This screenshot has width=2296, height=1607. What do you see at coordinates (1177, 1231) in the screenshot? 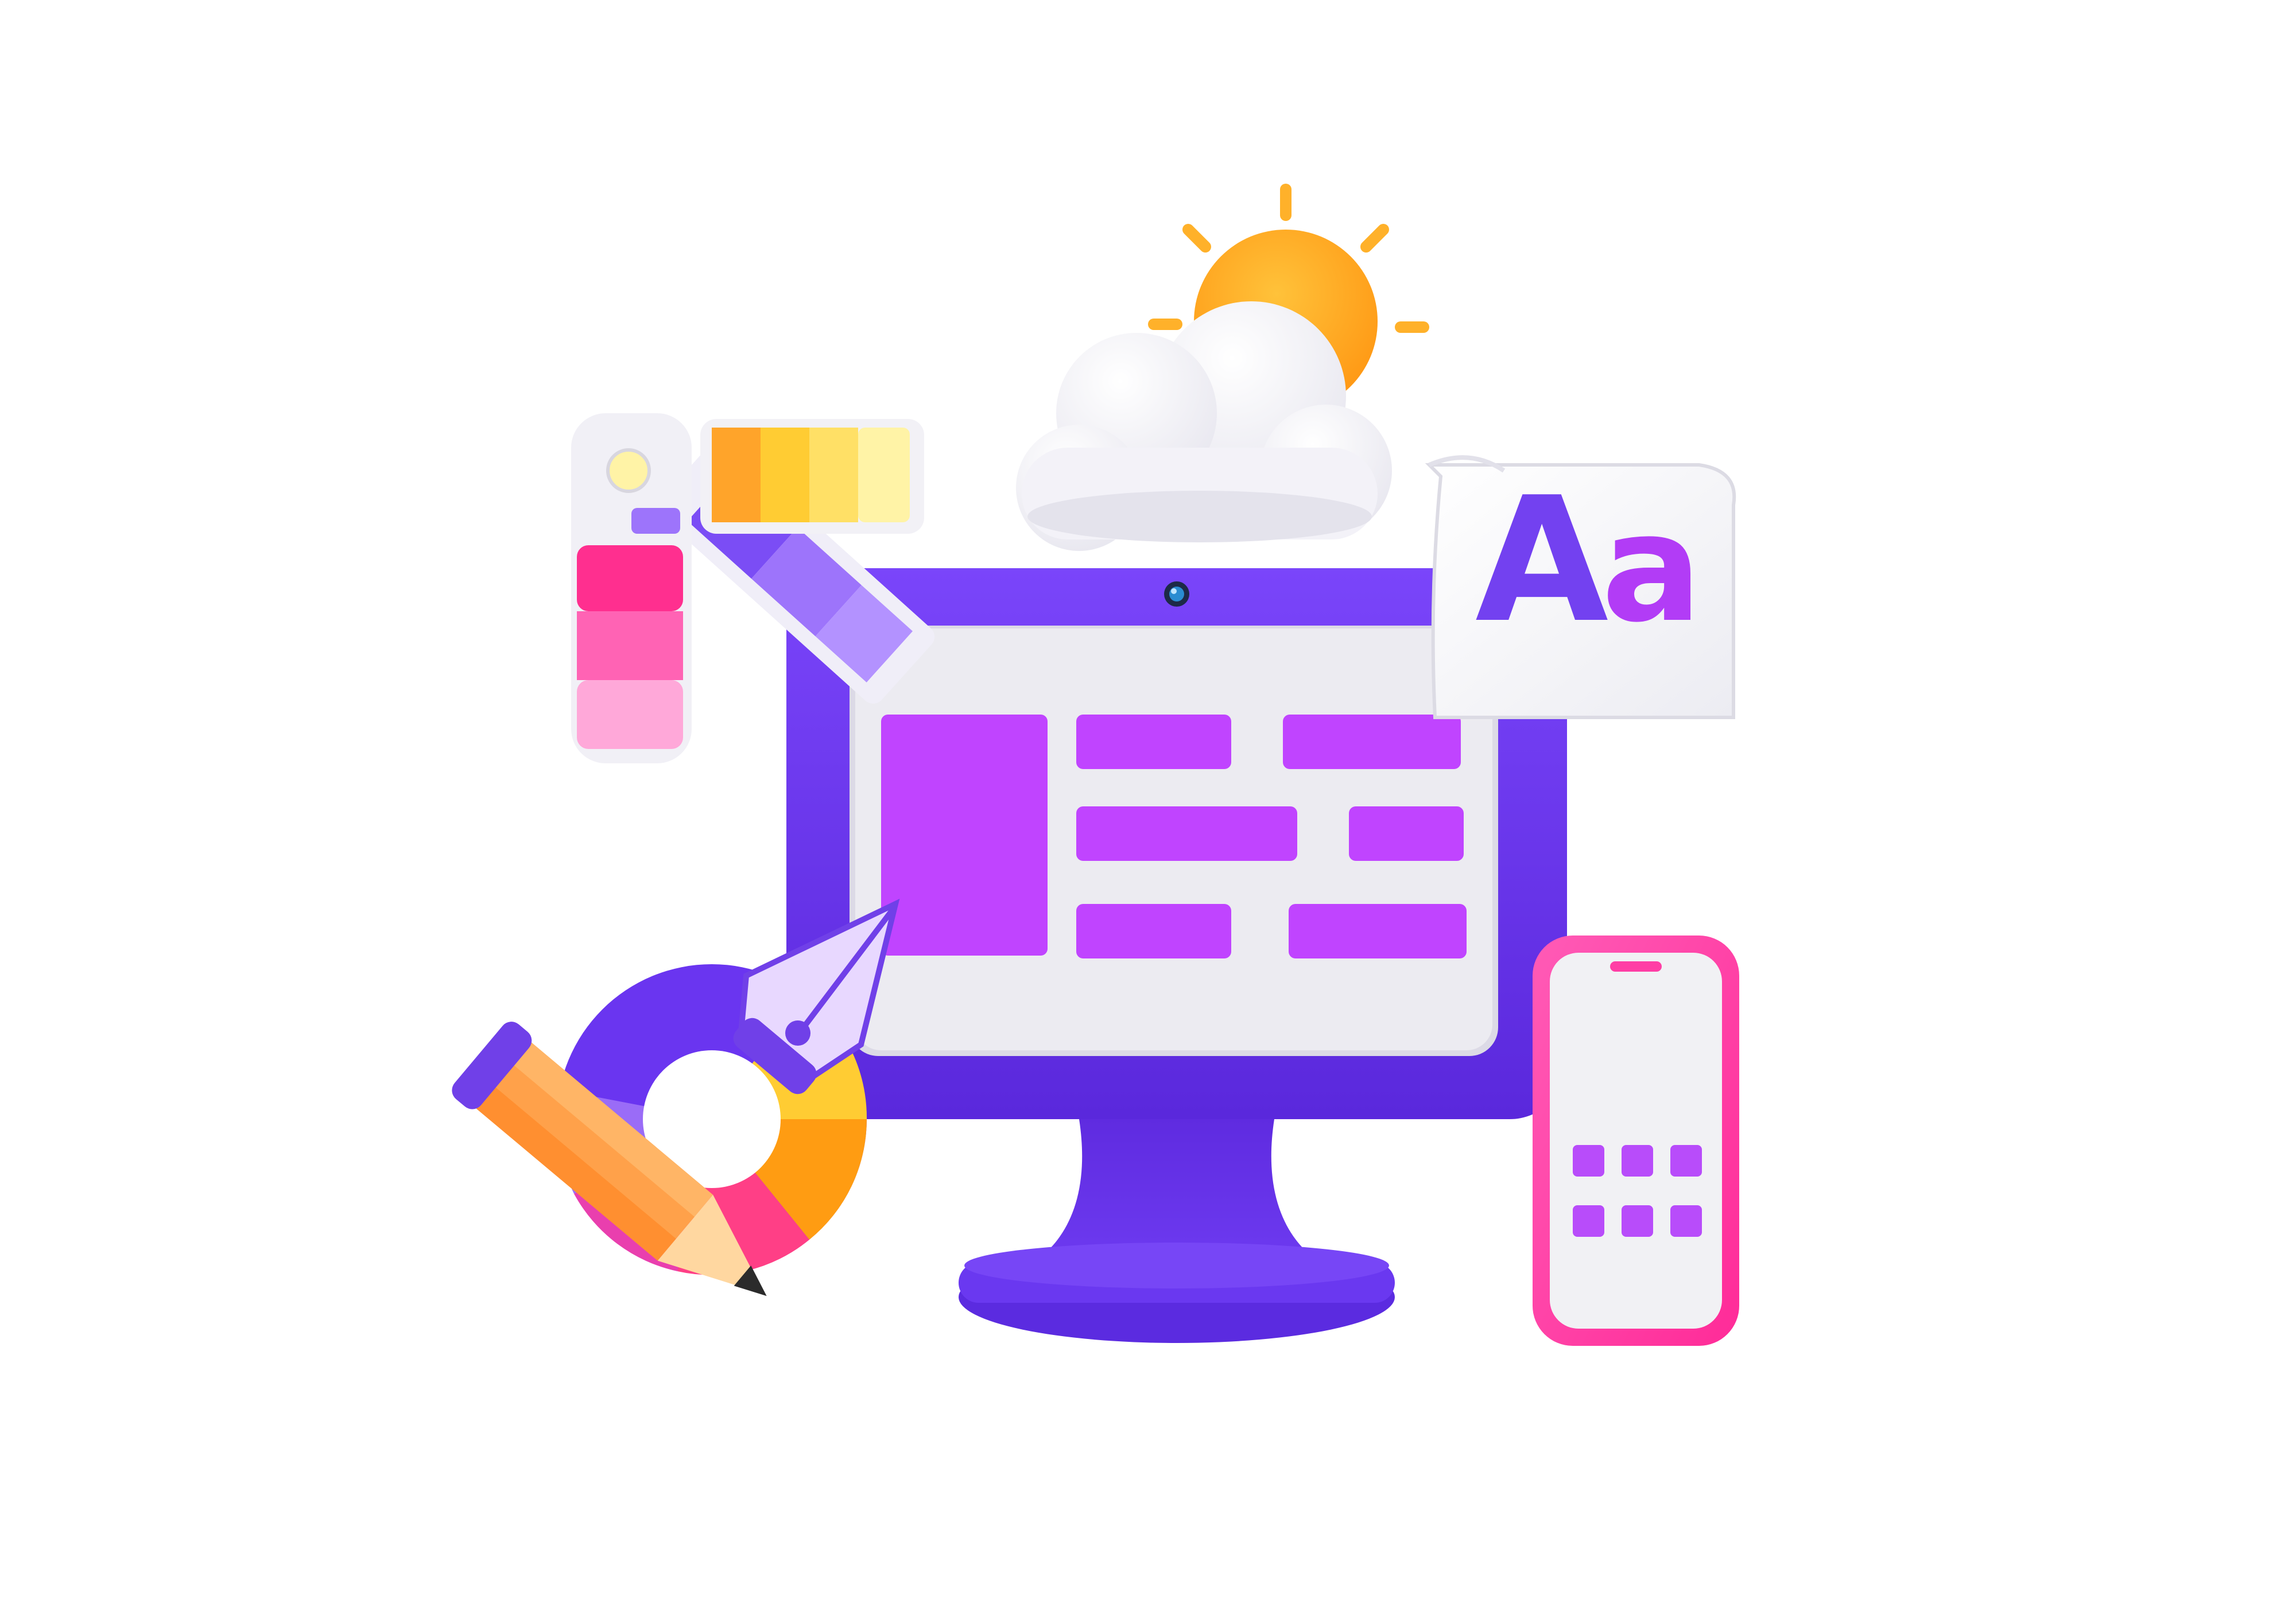
I see `monitor-stand` at bounding box center [1177, 1231].